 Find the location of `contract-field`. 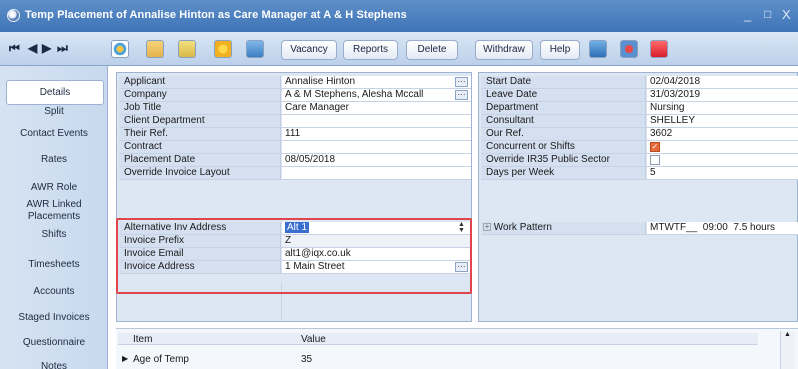

contract-field is located at coordinates (376, 147).